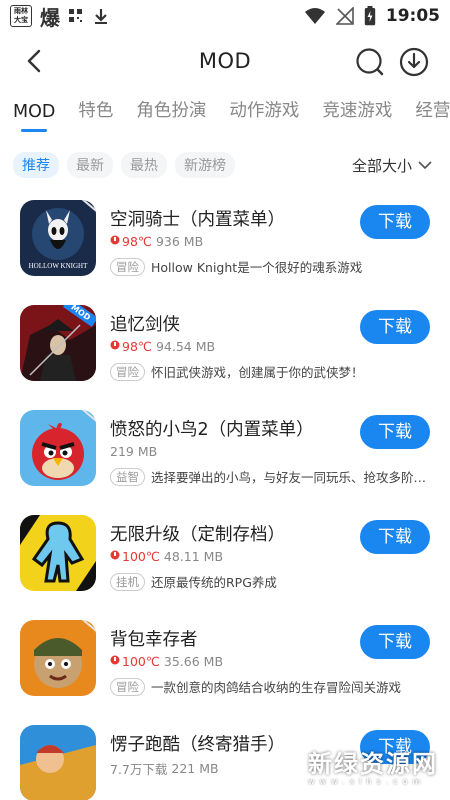  I want to click on game-meta: 98℃ 94.54 MB, so click(162, 346).